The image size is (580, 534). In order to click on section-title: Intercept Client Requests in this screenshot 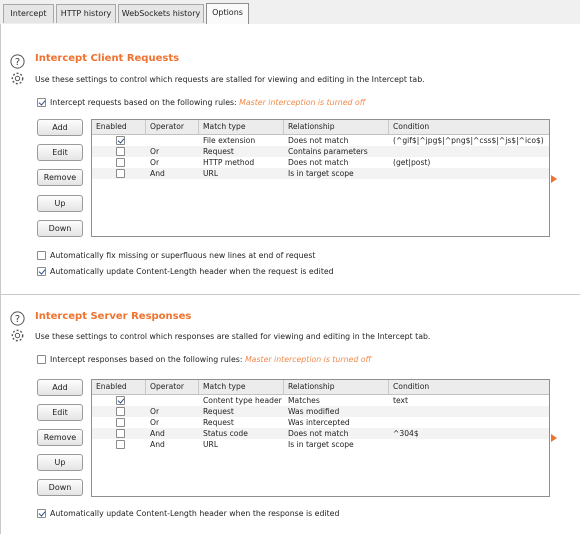, I will do `click(107, 58)`.